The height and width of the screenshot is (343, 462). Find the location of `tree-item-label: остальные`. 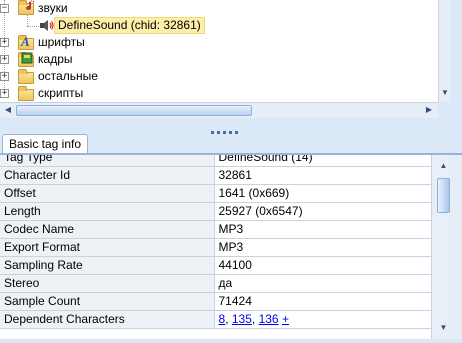

tree-item-label: остальные is located at coordinates (68, 76).